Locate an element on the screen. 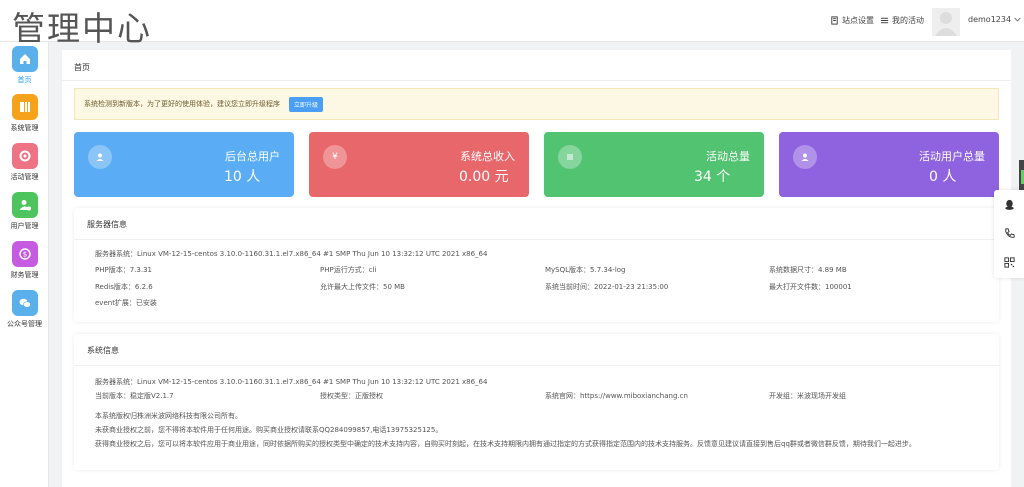 This screenshot has width=1024, height=487. stat-card-total-activities: 活动总量 34 个 is located at coordinates (654, 164).